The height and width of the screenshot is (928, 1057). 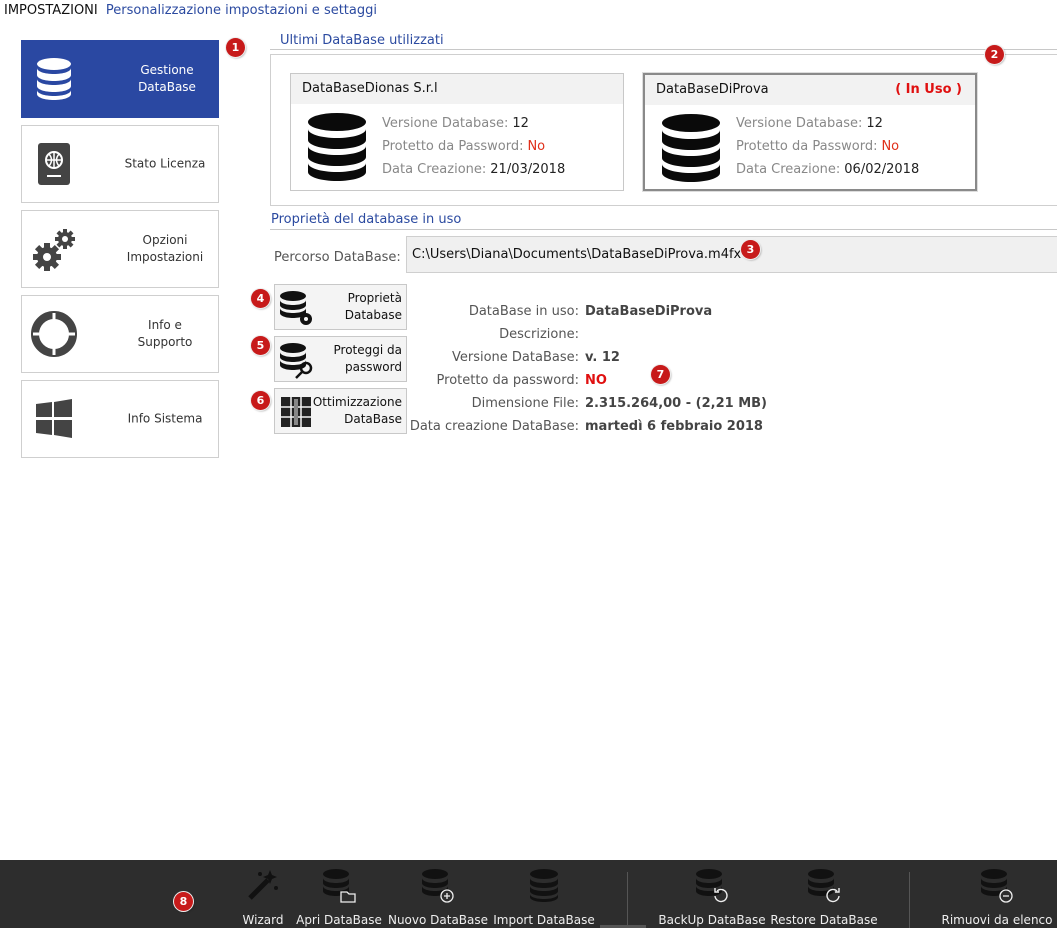 What do you see at coordinates (997, 920) in the screenshot?
I see `toolbar-label: Rimuovi da elenco` at bounding box center [997, 920].